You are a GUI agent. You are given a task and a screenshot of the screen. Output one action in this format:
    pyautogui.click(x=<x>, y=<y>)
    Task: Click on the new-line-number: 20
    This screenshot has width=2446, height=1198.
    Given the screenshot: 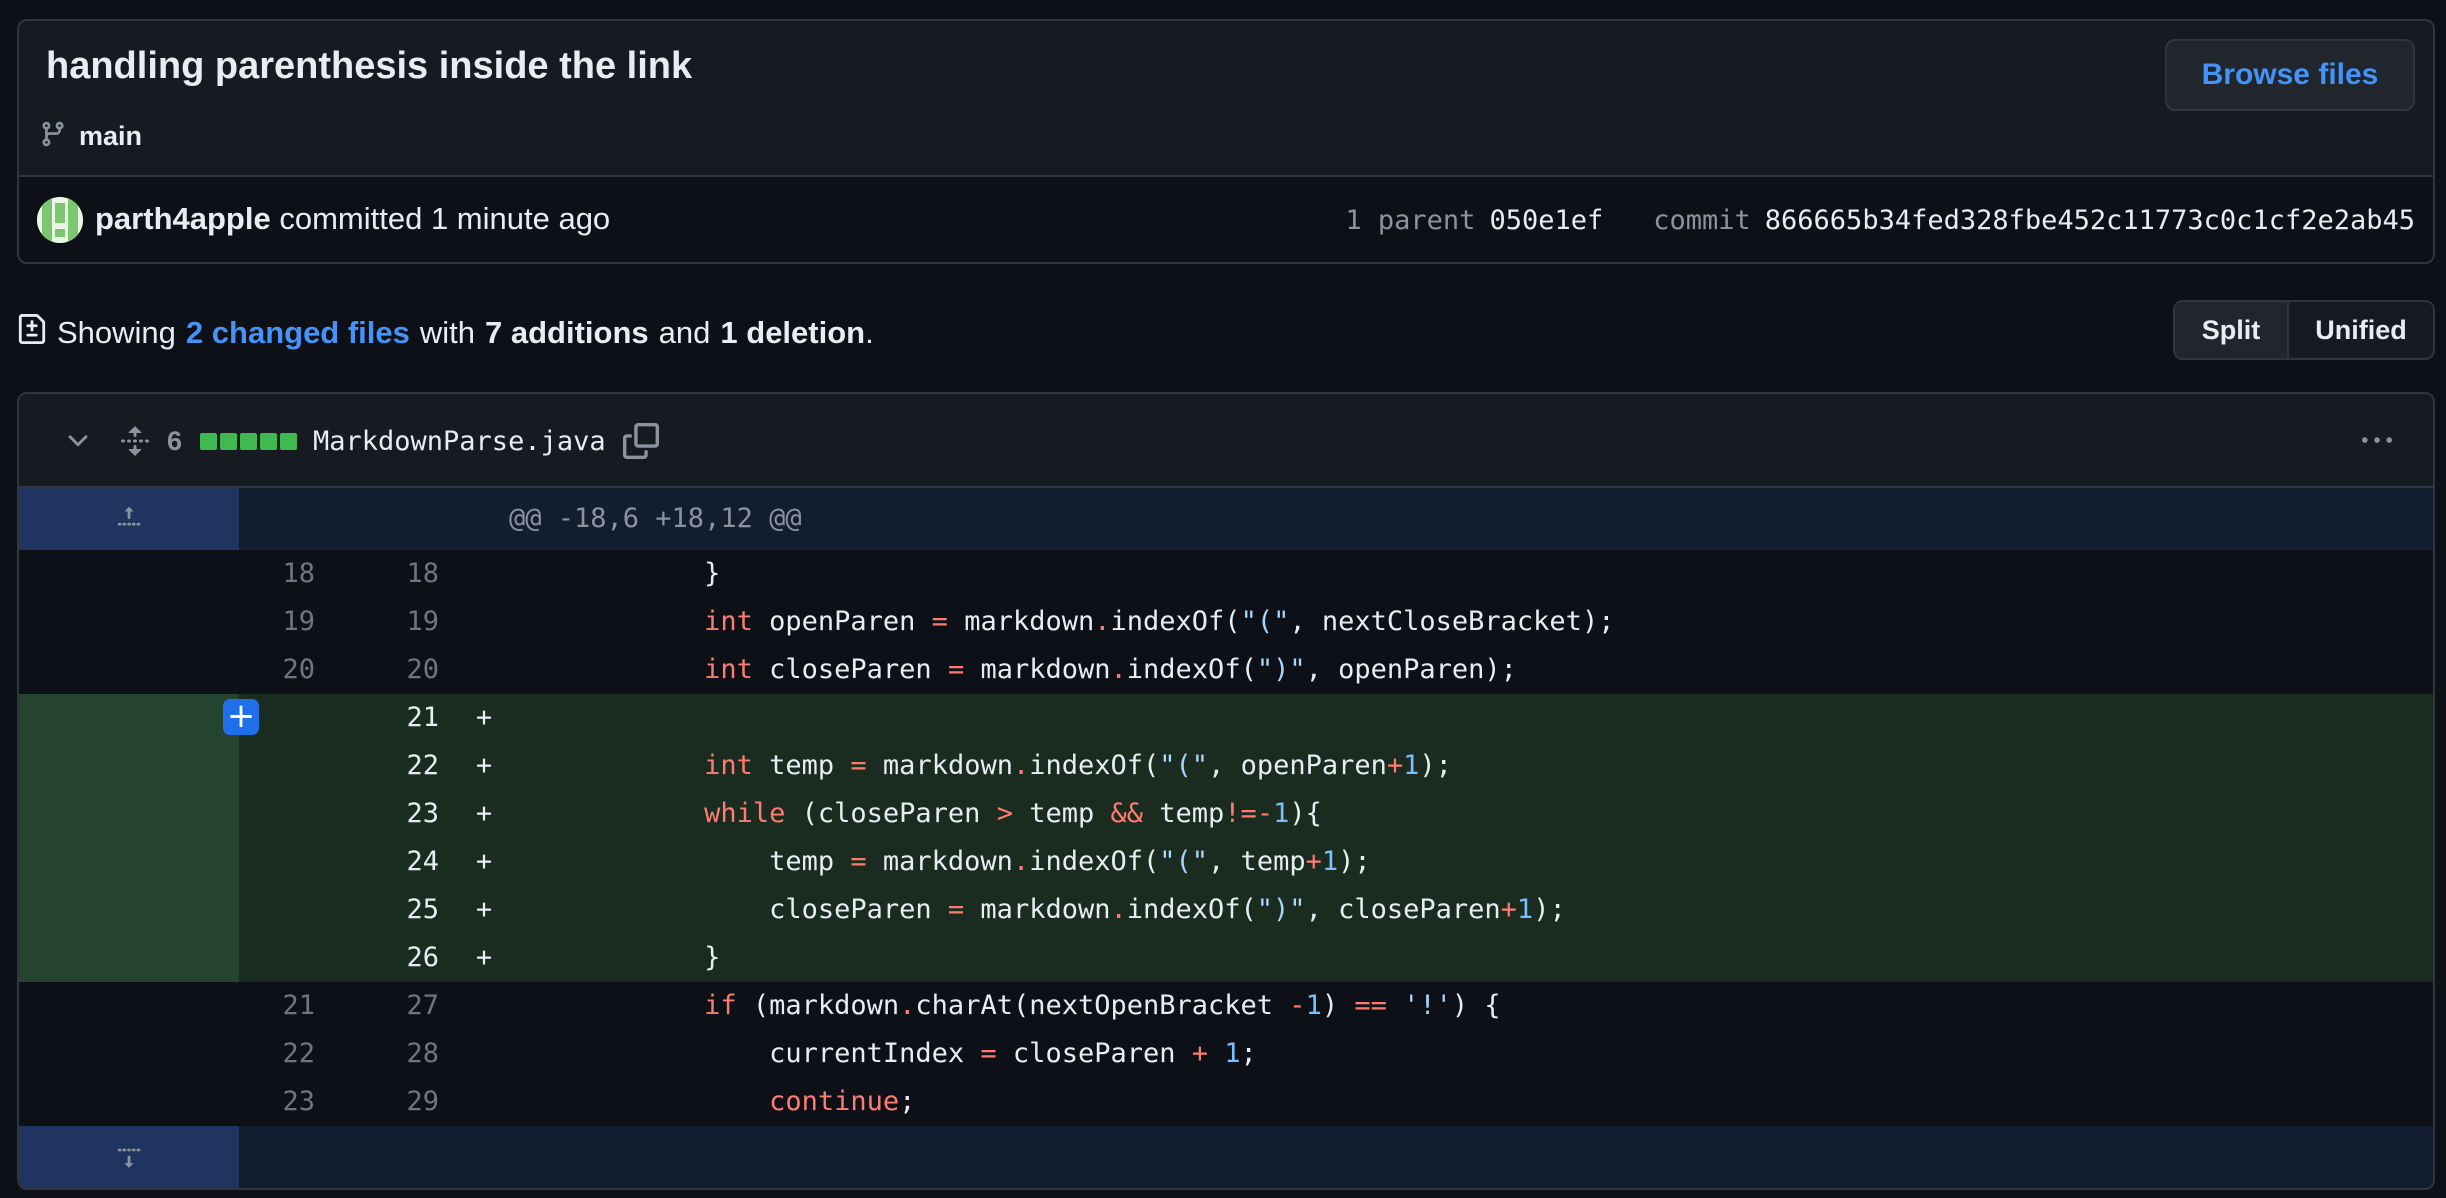 What is the action you would take?
    pyautogui.click(x=404, y=670)
    